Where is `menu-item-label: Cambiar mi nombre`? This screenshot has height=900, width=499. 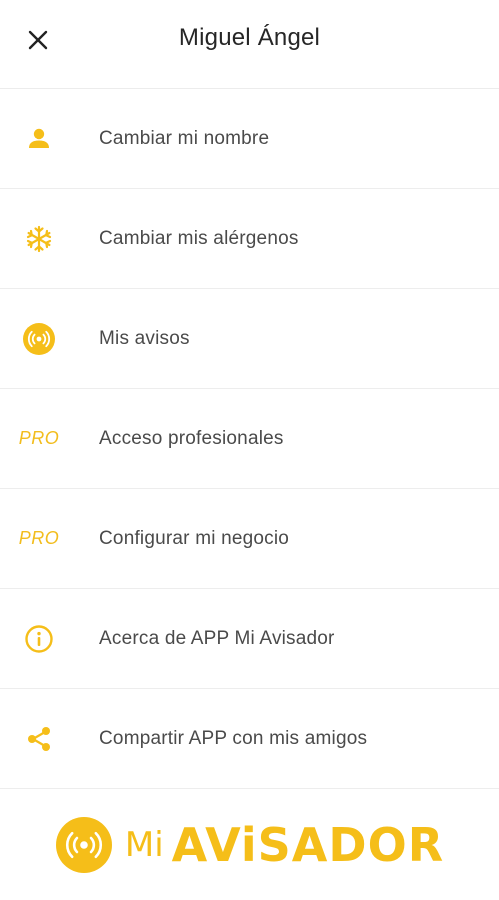
menu-item-label: Cambiar mi nombre is located at coordinates (184, 138).